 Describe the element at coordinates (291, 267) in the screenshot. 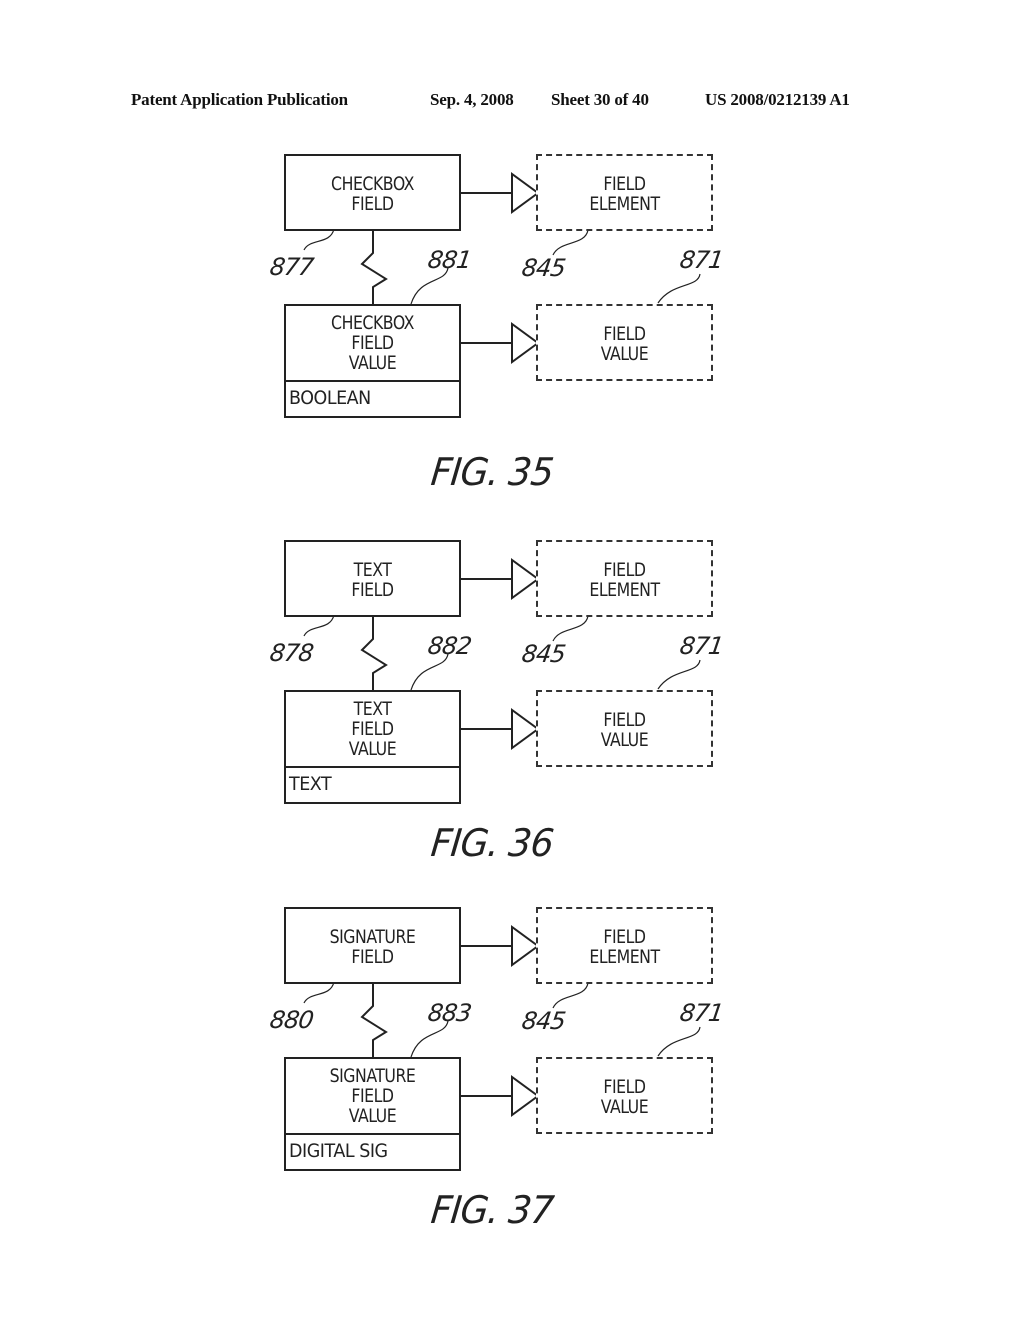

I see `ref-field-box: 877` at that location.